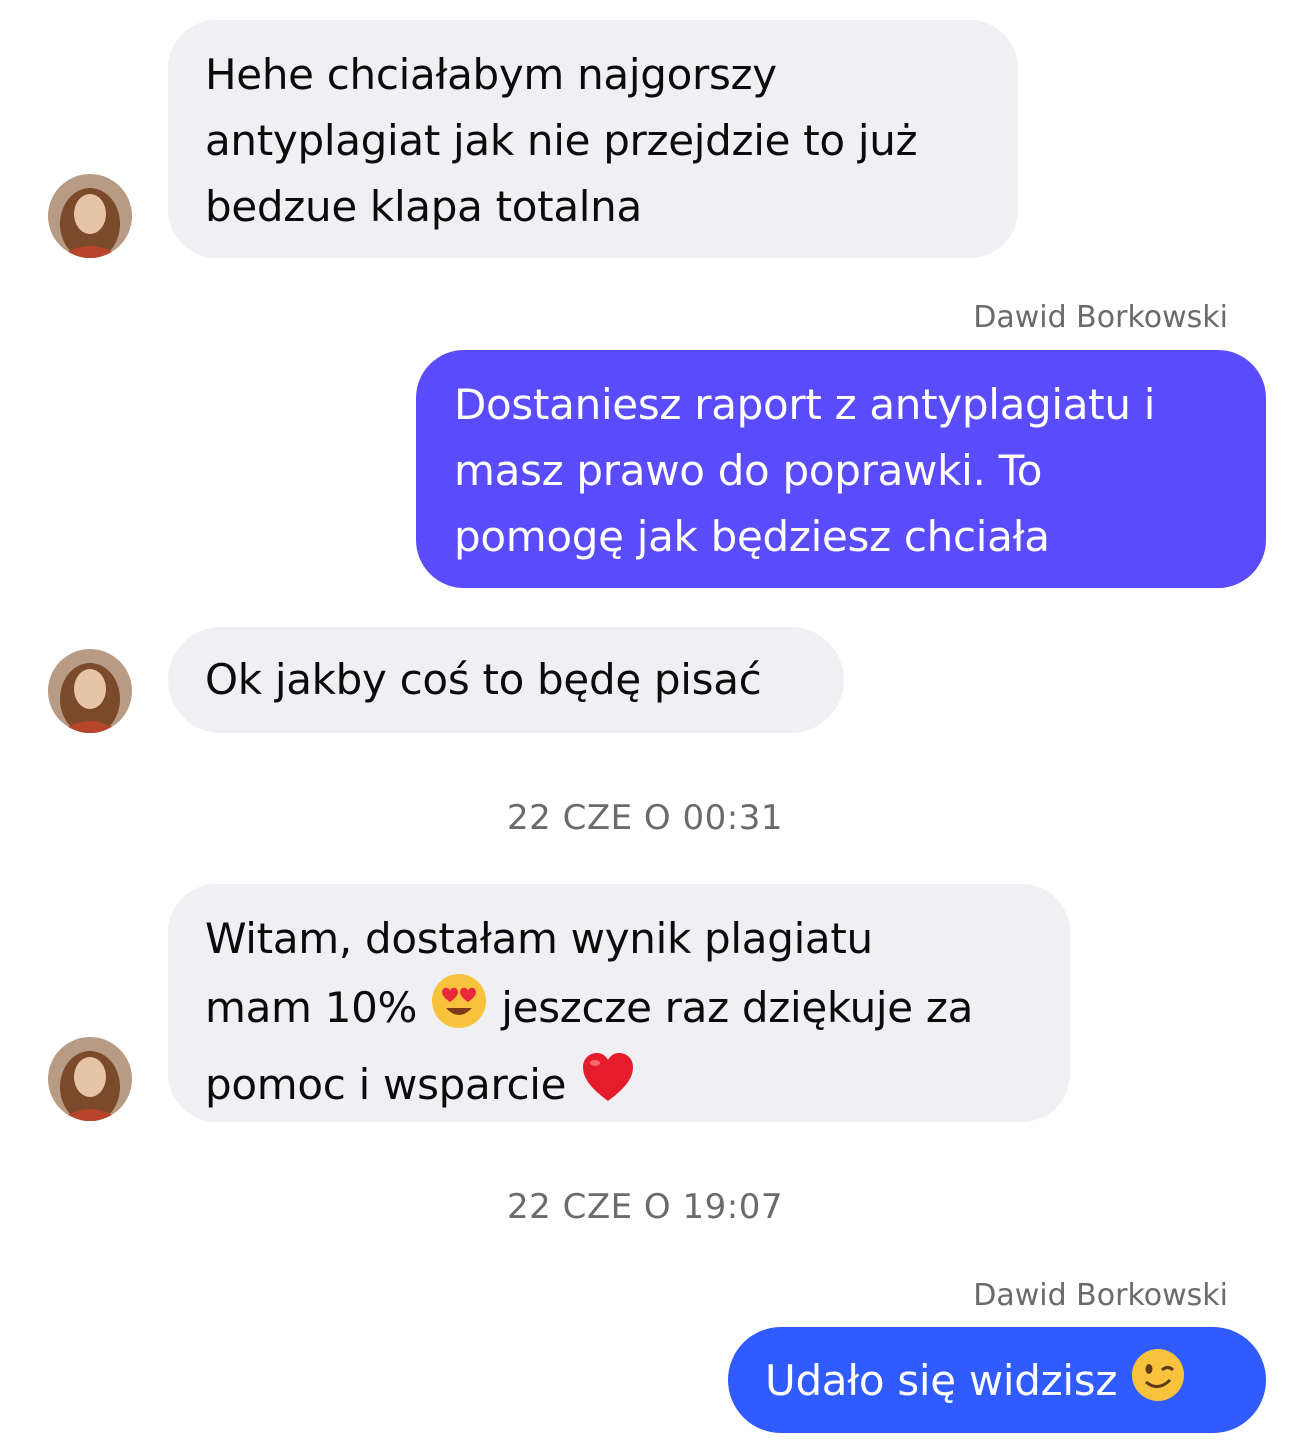 Image resolution: width=1290 pixels, height=1454 pixels. I want to click on message-text: pomoc i wsparcie, so click(386, 1084).